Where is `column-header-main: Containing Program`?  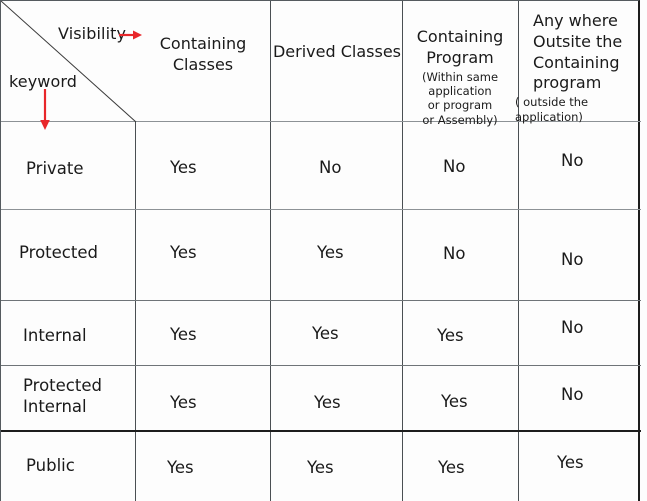
column-header-main: Containing Program is located at coordinates (460, 47).